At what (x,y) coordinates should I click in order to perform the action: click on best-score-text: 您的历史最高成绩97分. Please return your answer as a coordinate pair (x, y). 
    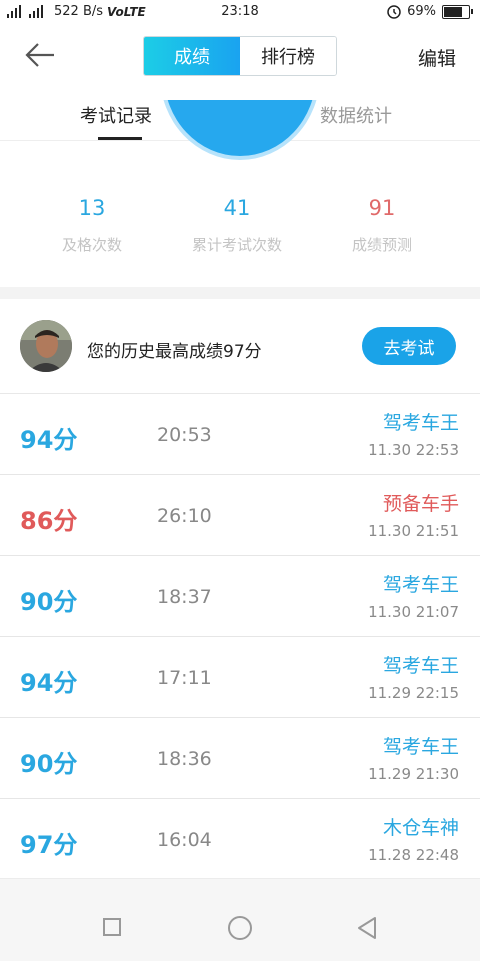
    Looking at the image, I should click on (174, 352).